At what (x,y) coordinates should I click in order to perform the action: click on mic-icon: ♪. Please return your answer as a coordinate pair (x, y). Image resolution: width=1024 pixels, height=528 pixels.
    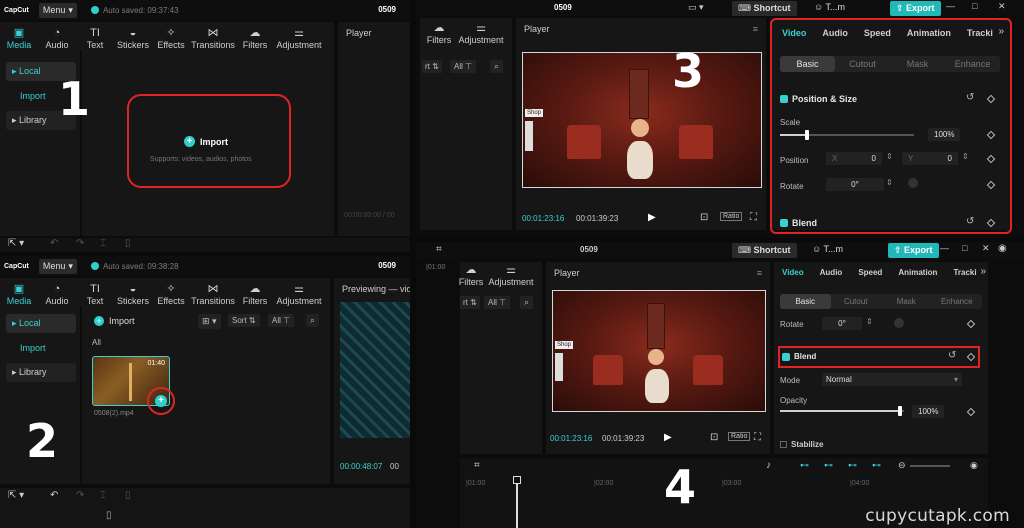
    Looking at the image, I should click on (768, 465).